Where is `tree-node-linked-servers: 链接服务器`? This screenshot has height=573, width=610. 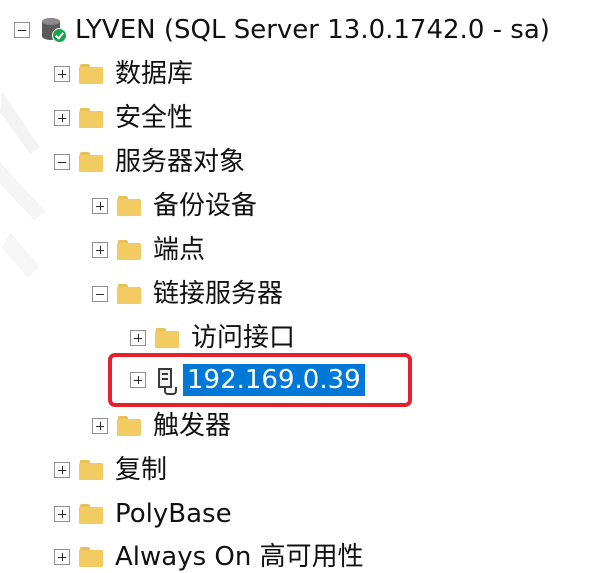 tree-node-linked-servers: 链接服务器 is located at coordinates (187, 294).